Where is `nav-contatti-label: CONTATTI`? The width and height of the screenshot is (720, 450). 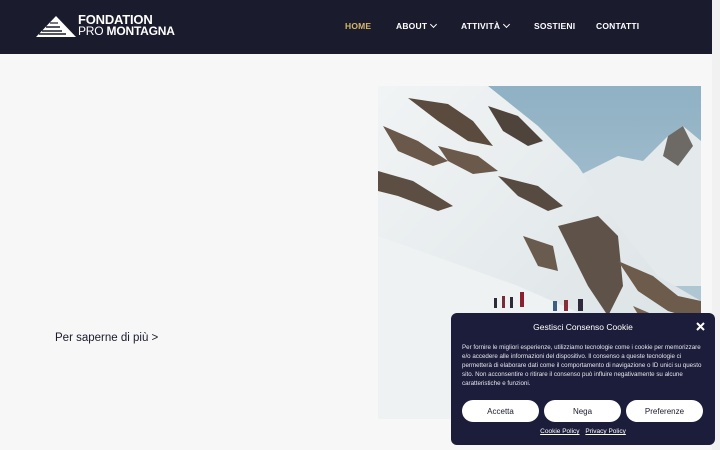 nav-contatti-label: CONTATTI is located at coordinates (618, 26).